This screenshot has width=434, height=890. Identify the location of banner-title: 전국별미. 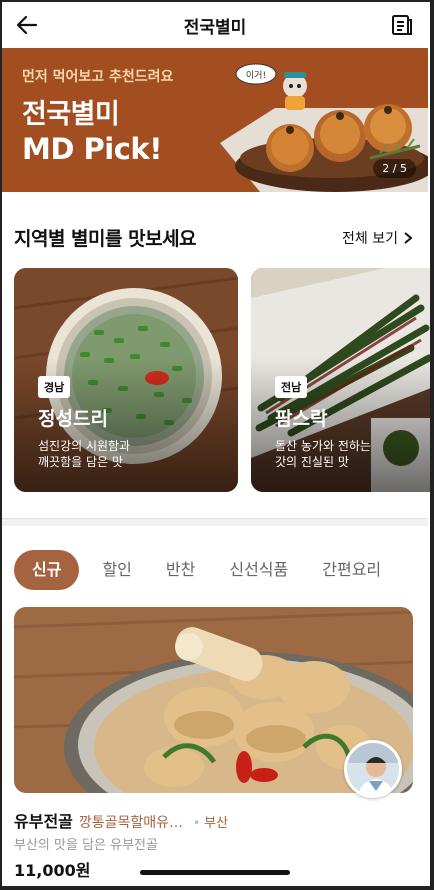
(71, 114).